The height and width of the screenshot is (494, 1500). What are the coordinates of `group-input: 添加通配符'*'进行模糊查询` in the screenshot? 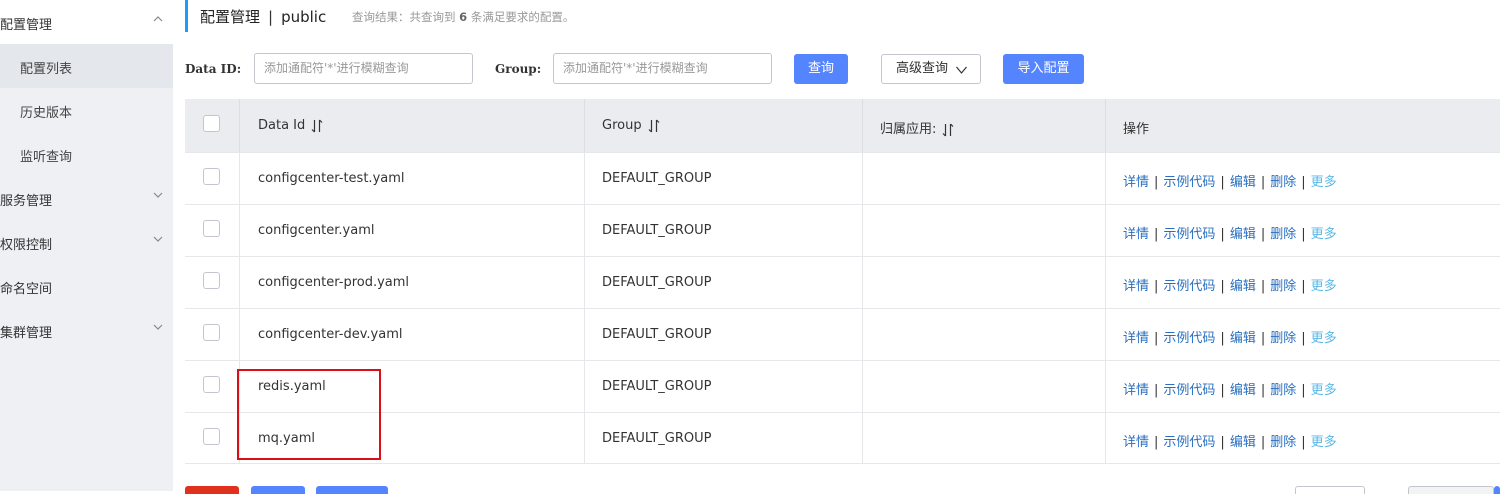 It's located at (662, 68).